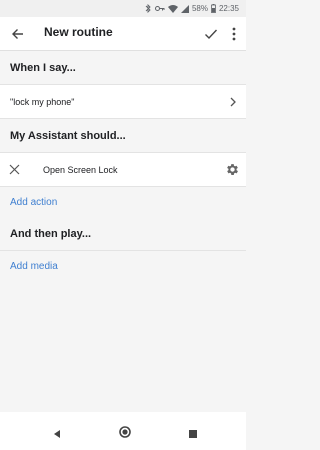 The height and width of the screenshot is (450, 320). What do you see at coordinates (123, 170) in the screenshot?
I see `action-row: Open Screen Lock` at bounding box center [123, 170].